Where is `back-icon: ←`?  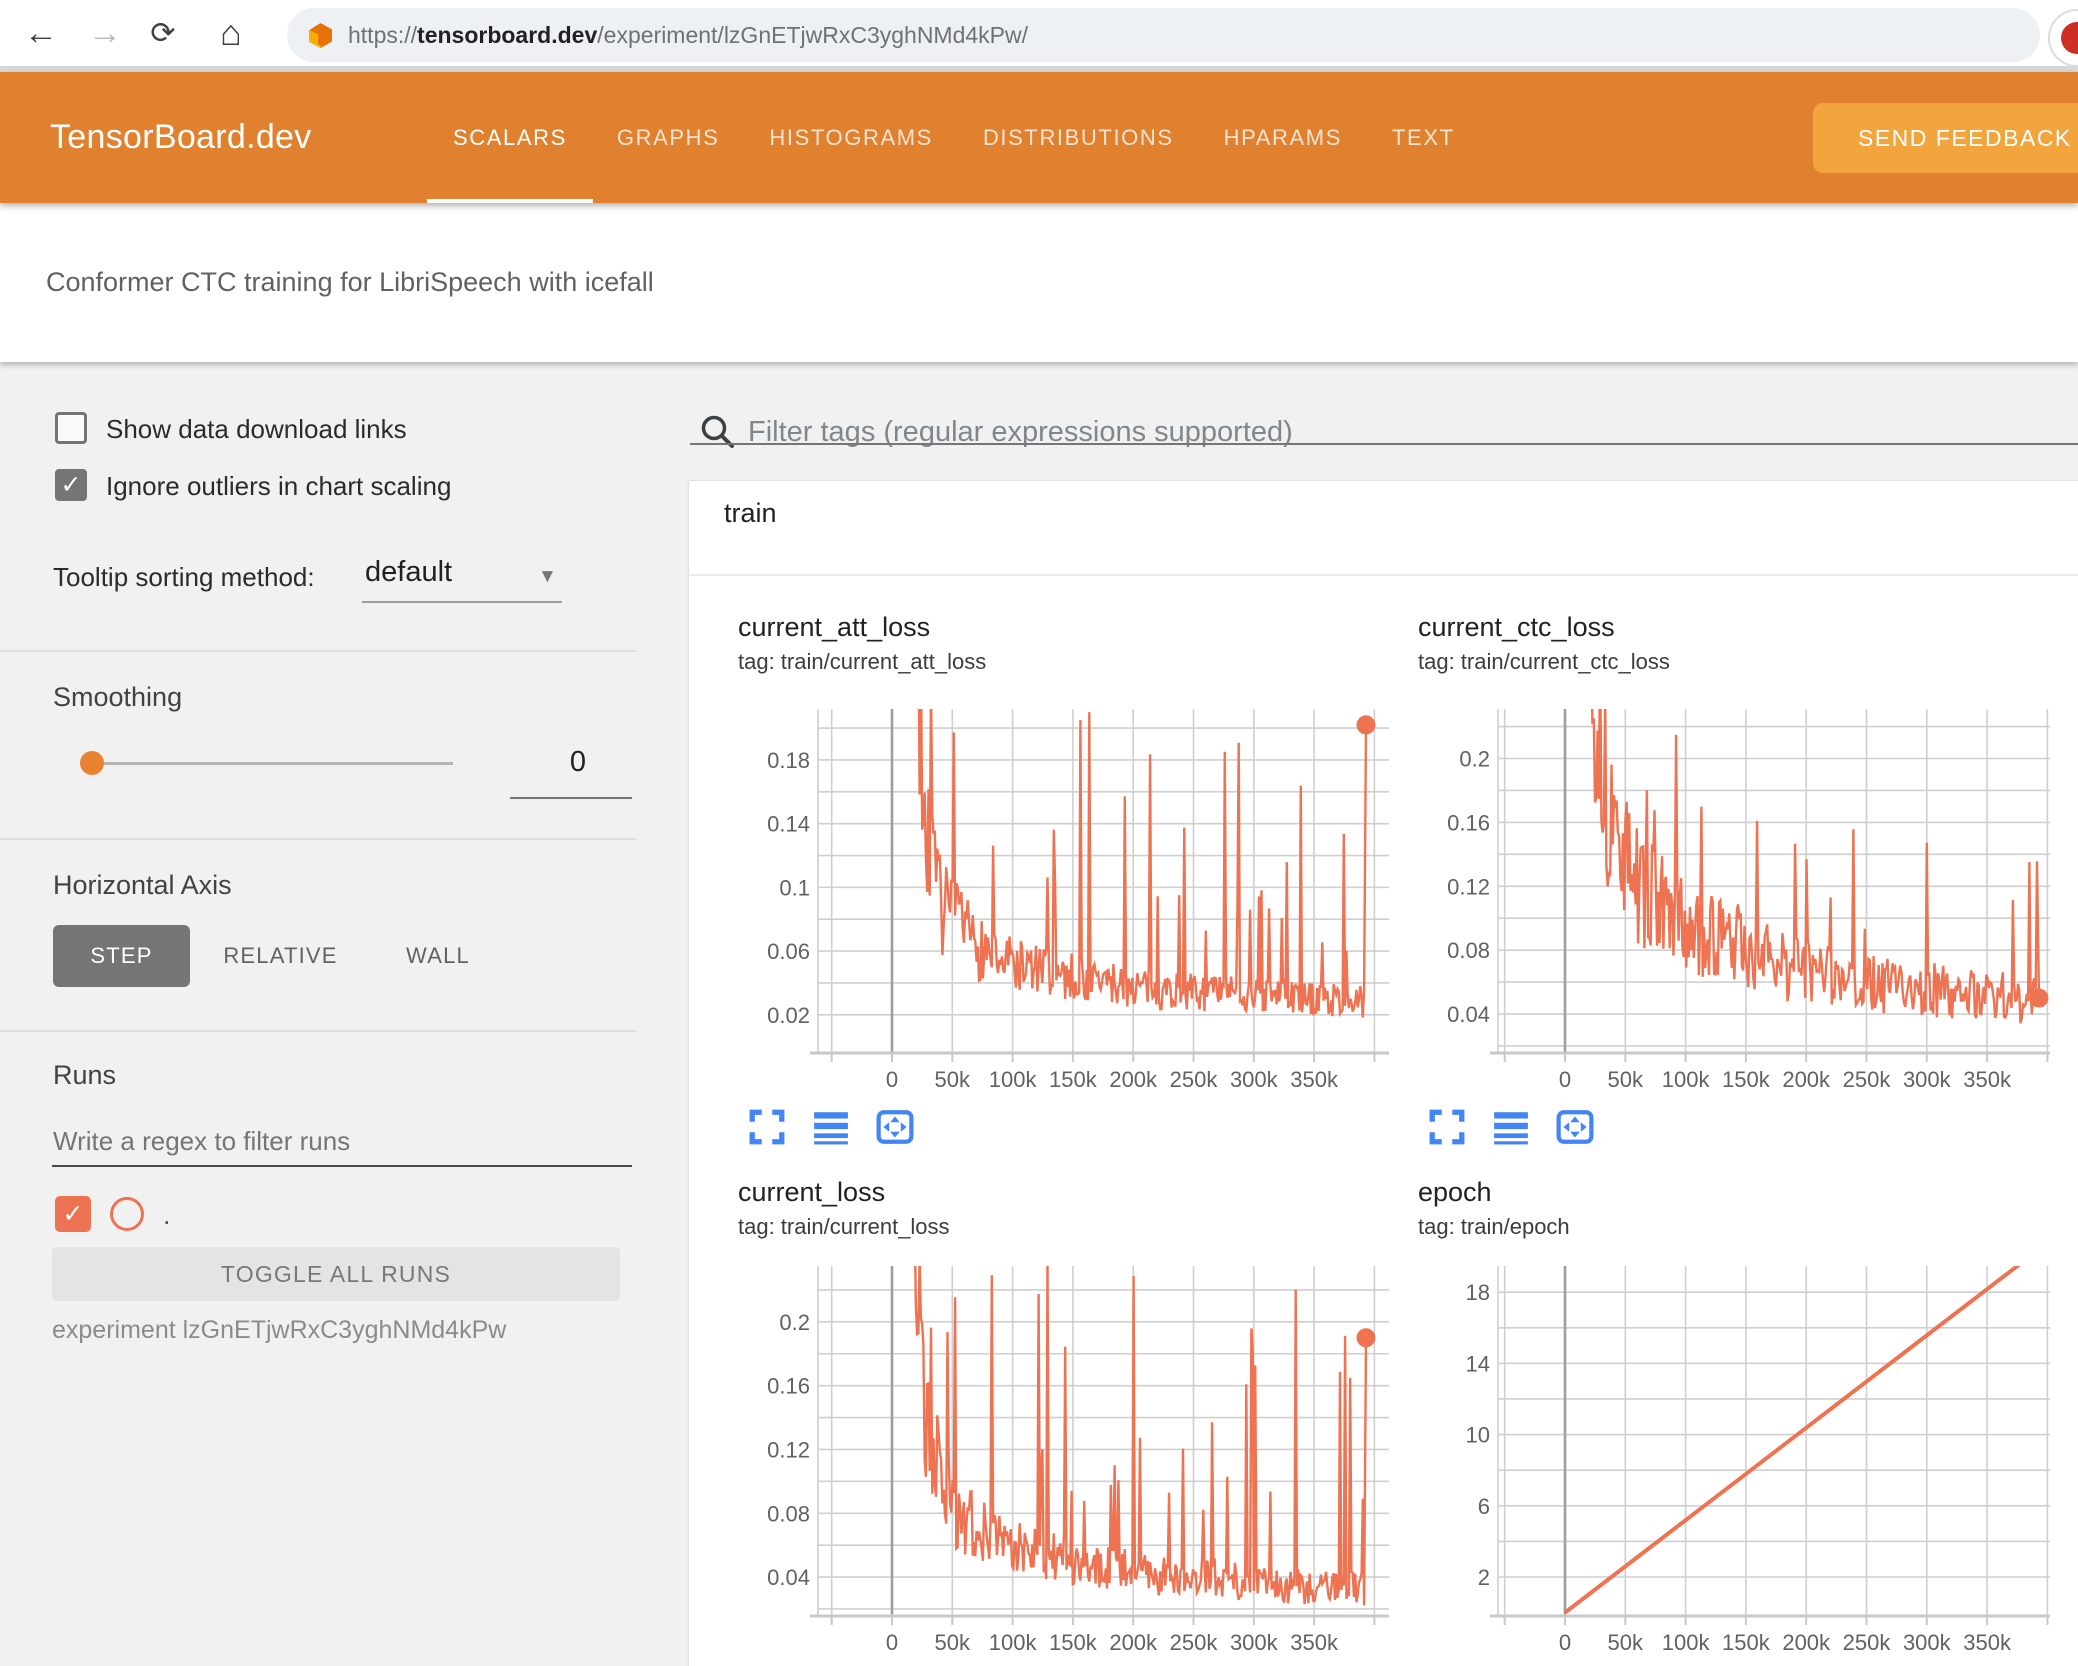
back-icon: ← is located at coordinates (41, 33).